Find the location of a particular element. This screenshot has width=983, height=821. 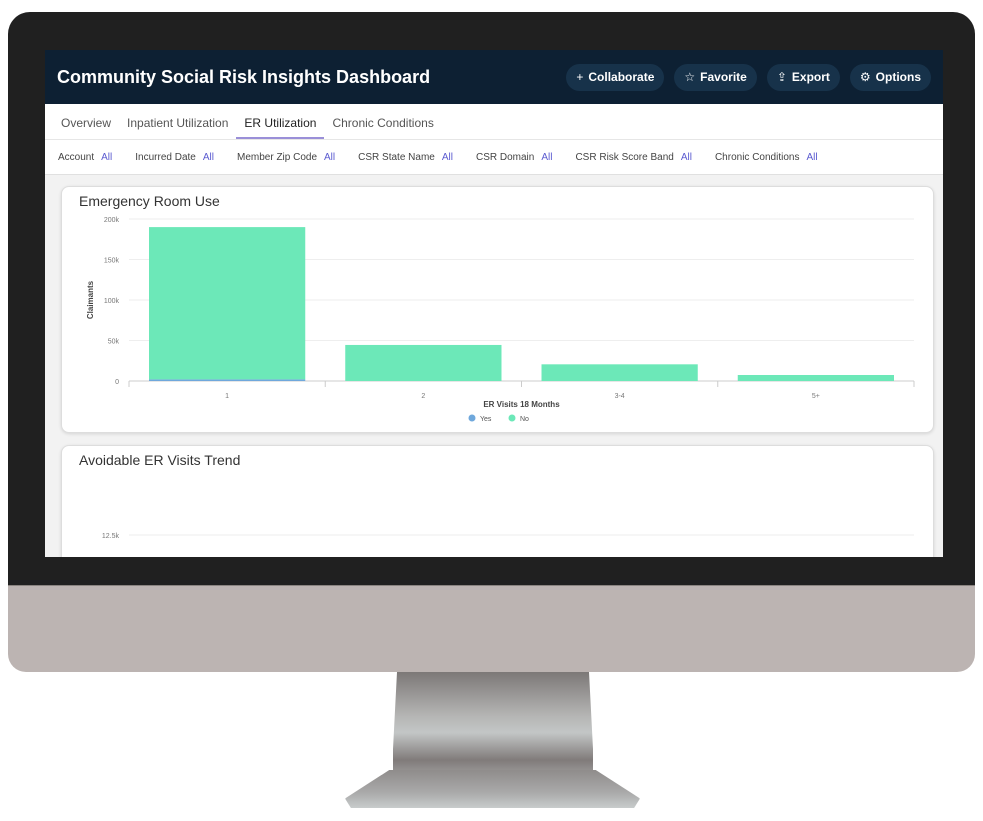

filter-account: Account All is located at coordinates (85, 157).